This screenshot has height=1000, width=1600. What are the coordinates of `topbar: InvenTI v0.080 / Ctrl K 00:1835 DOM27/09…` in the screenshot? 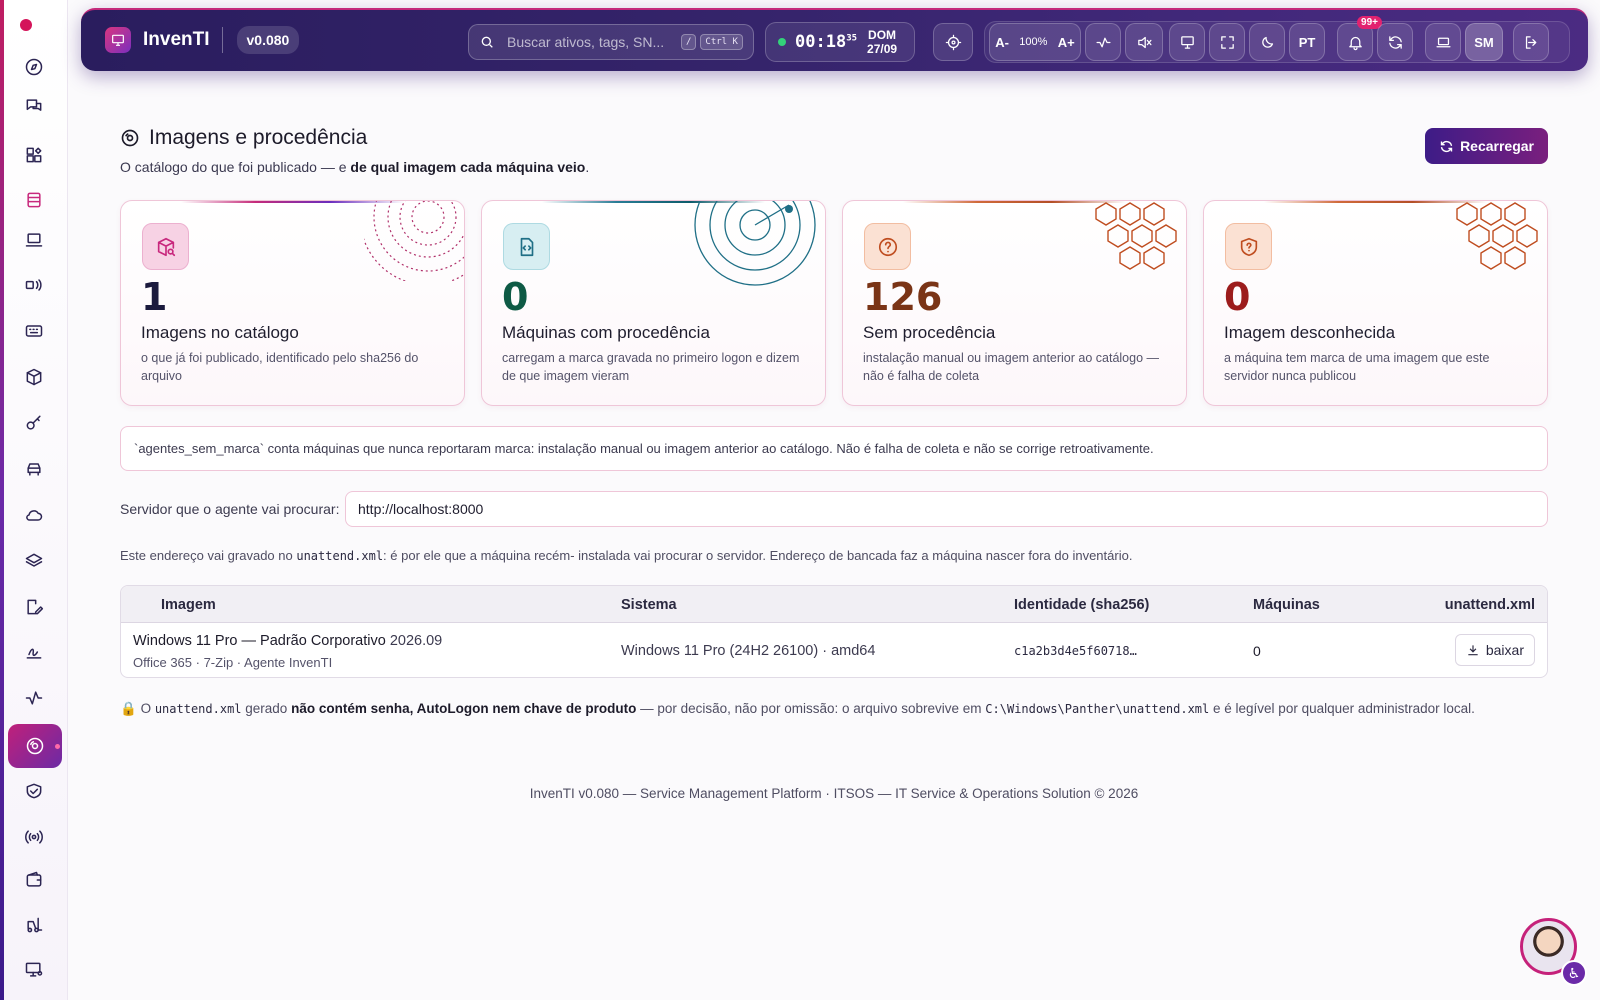 It's located at (834, 39).